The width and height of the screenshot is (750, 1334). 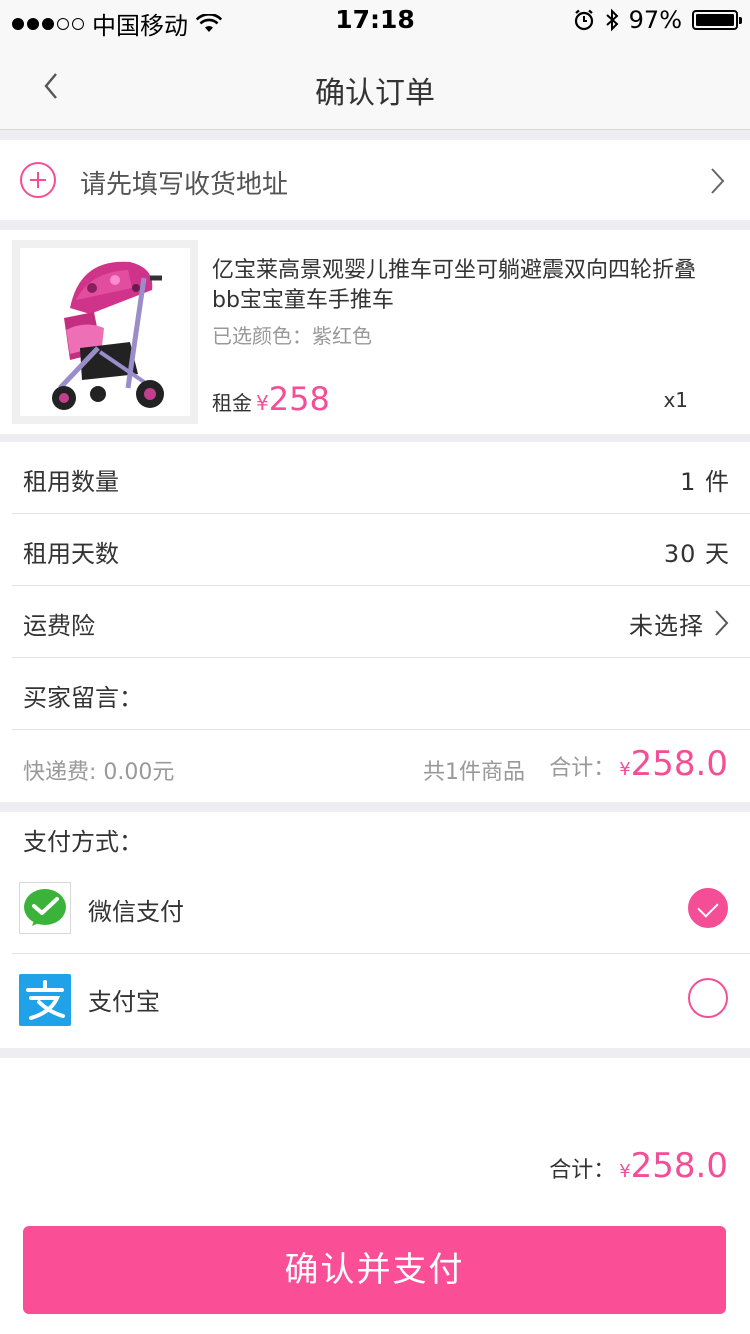 What do you see at coordinates (612, 20) in the screenshot?
I see `bluetooth-icon` at bounding box center [612, 20].